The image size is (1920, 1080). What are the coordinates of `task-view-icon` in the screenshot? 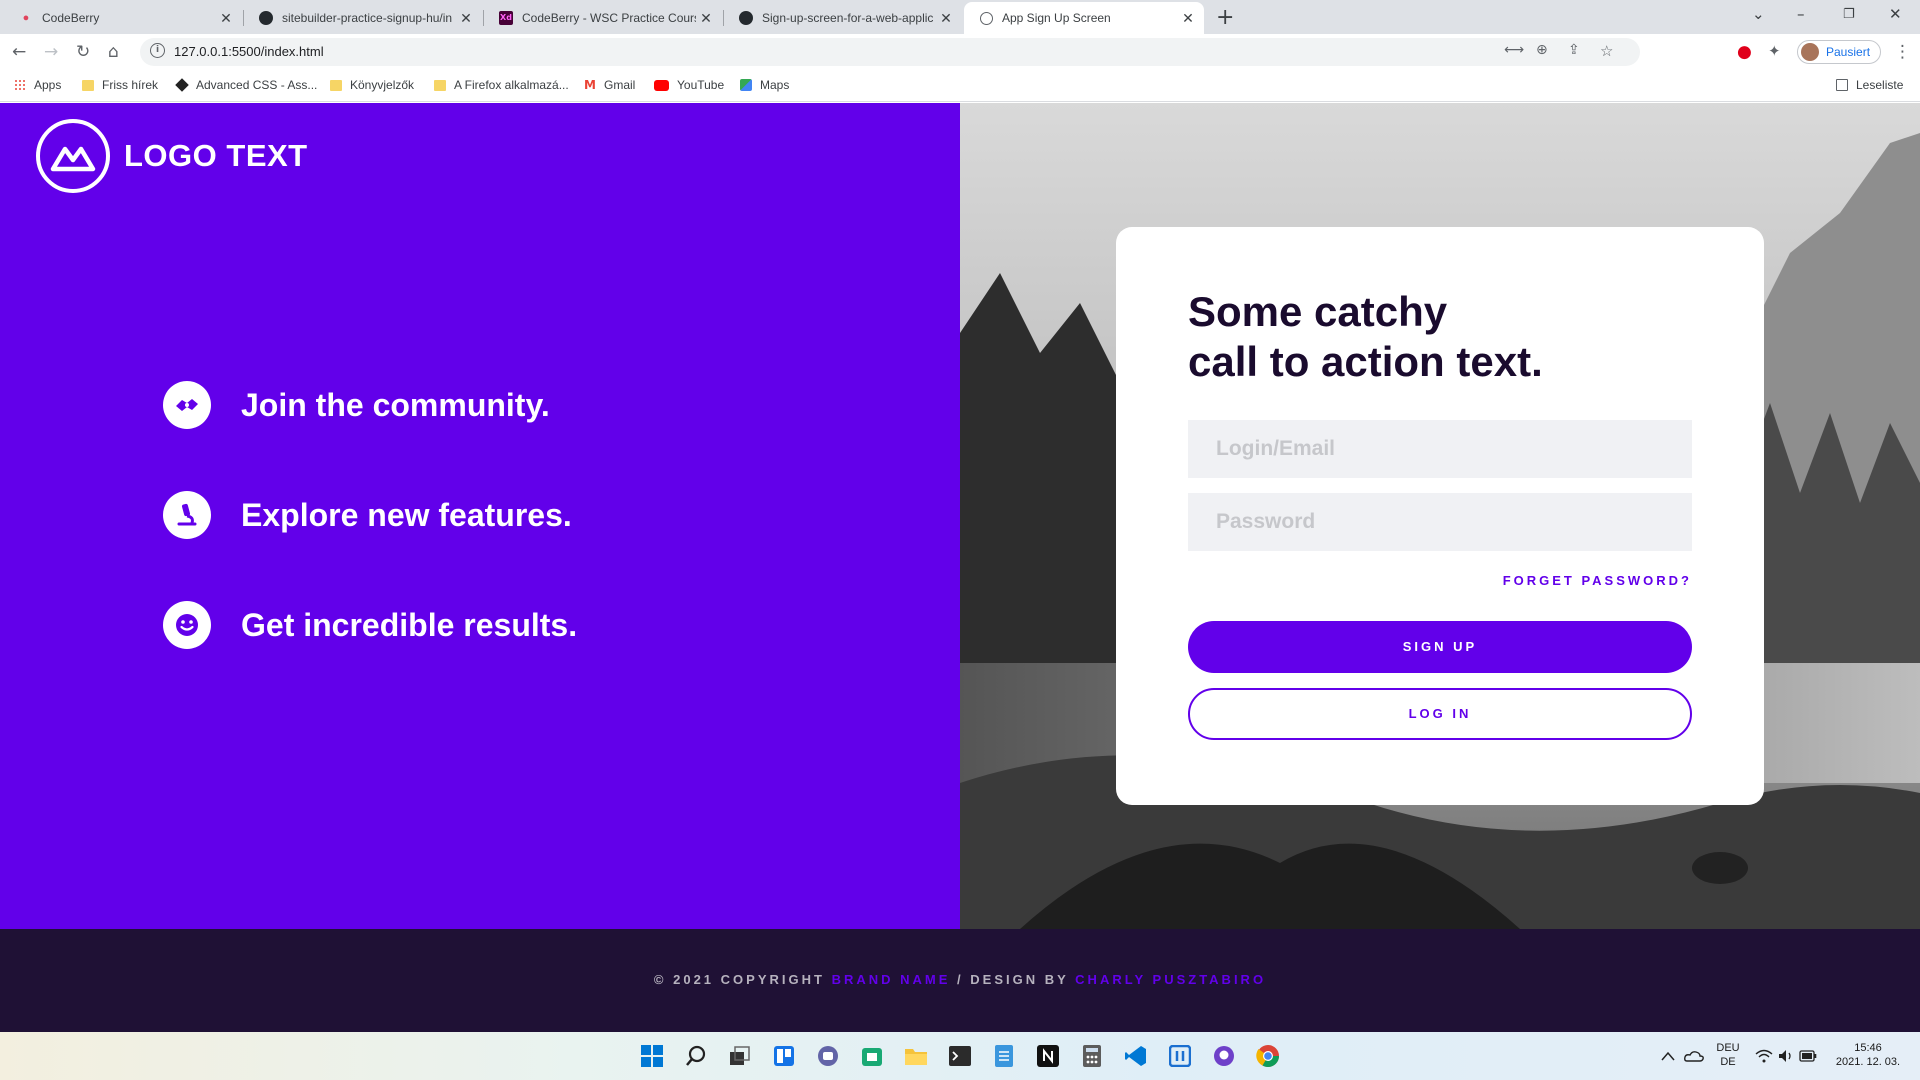 It's located at (740, 1056).